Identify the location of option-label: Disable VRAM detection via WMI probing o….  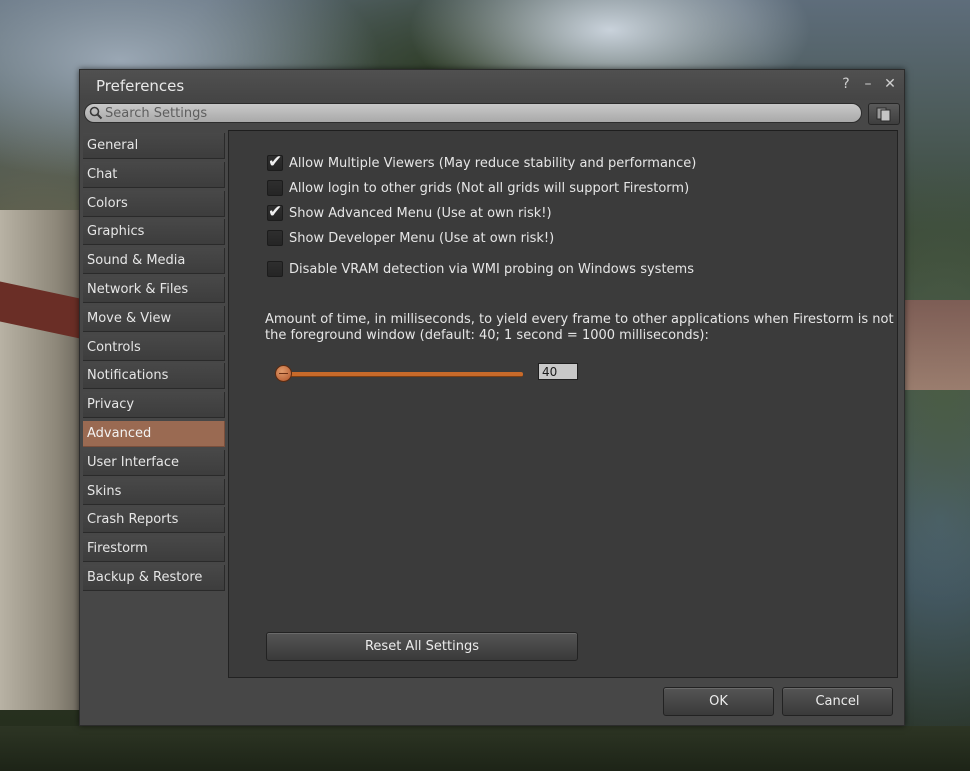
(491, 269).